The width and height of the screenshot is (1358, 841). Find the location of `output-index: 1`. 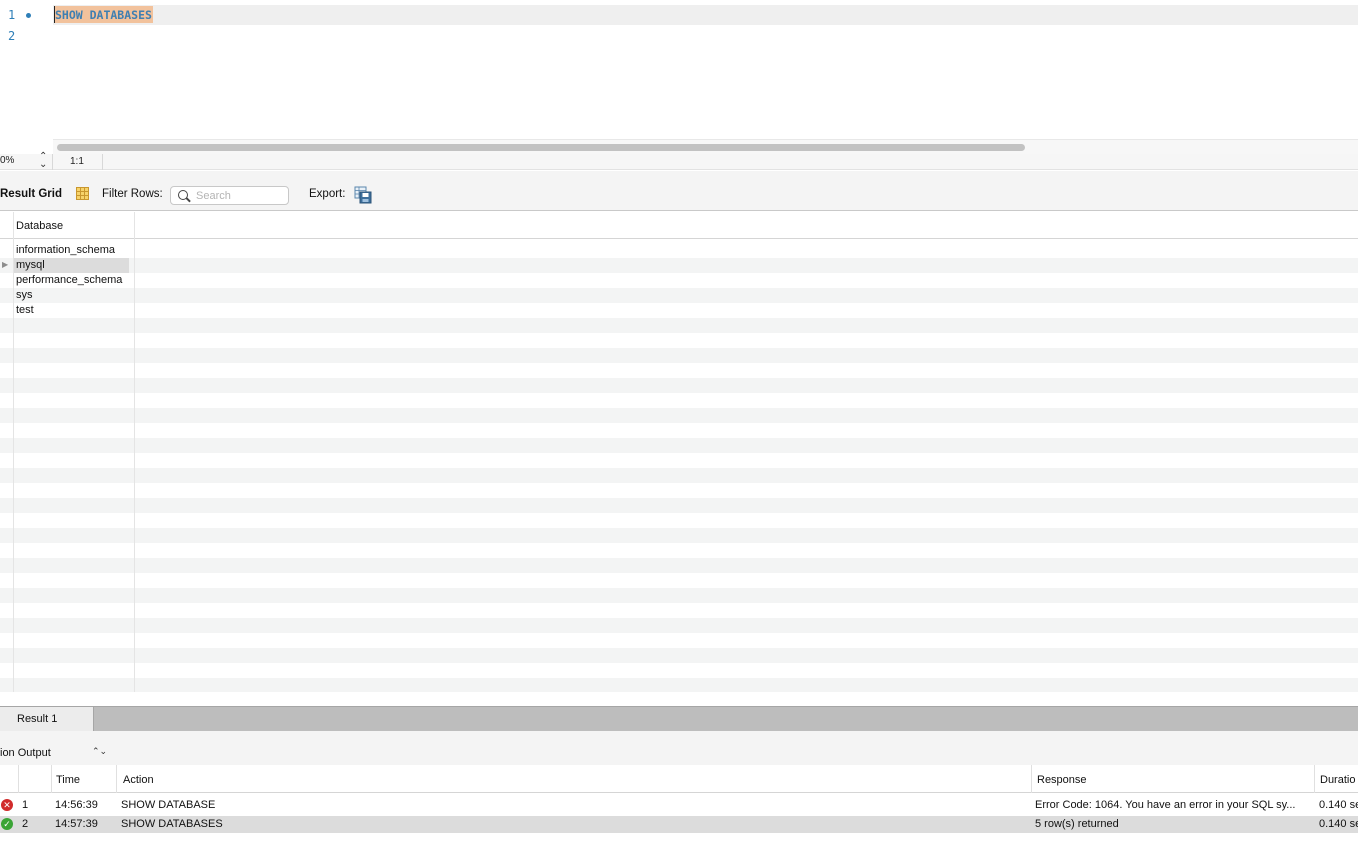

output-index: 1 is located at coordinates (25, 805).